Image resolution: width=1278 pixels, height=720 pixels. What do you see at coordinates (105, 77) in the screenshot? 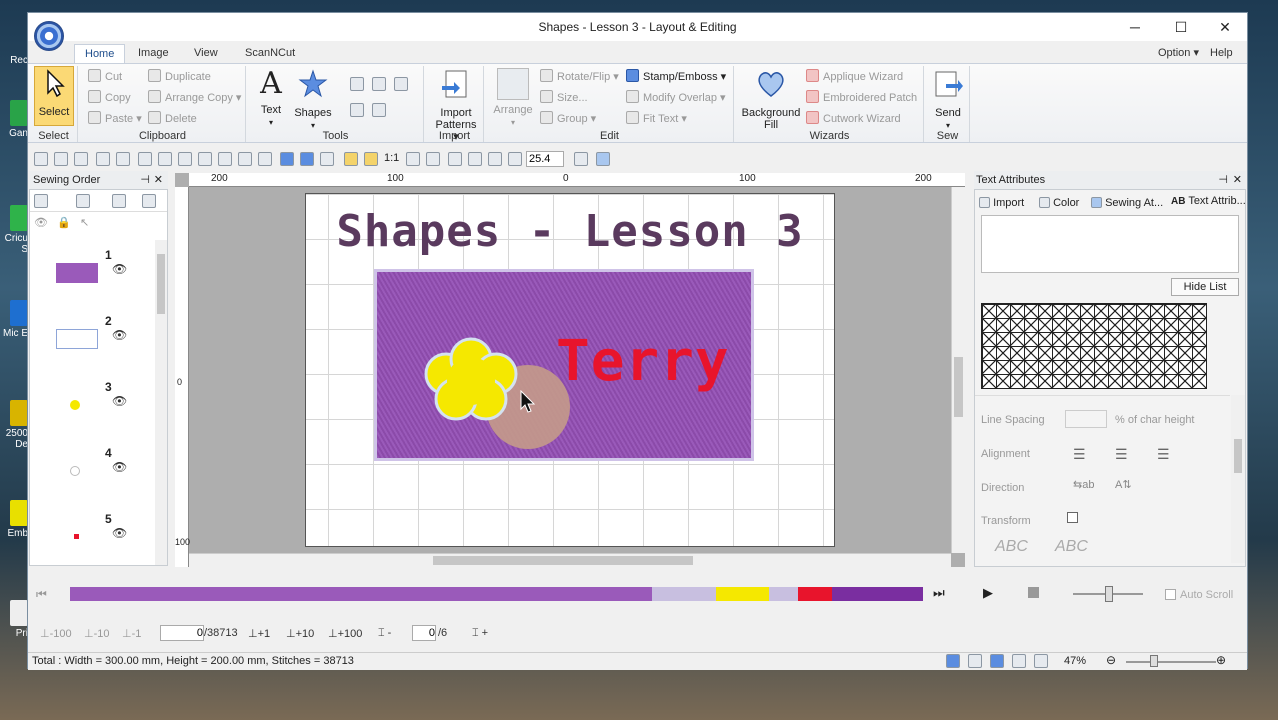
I see `cut-button: Cut` at bounding box center [105, 77].